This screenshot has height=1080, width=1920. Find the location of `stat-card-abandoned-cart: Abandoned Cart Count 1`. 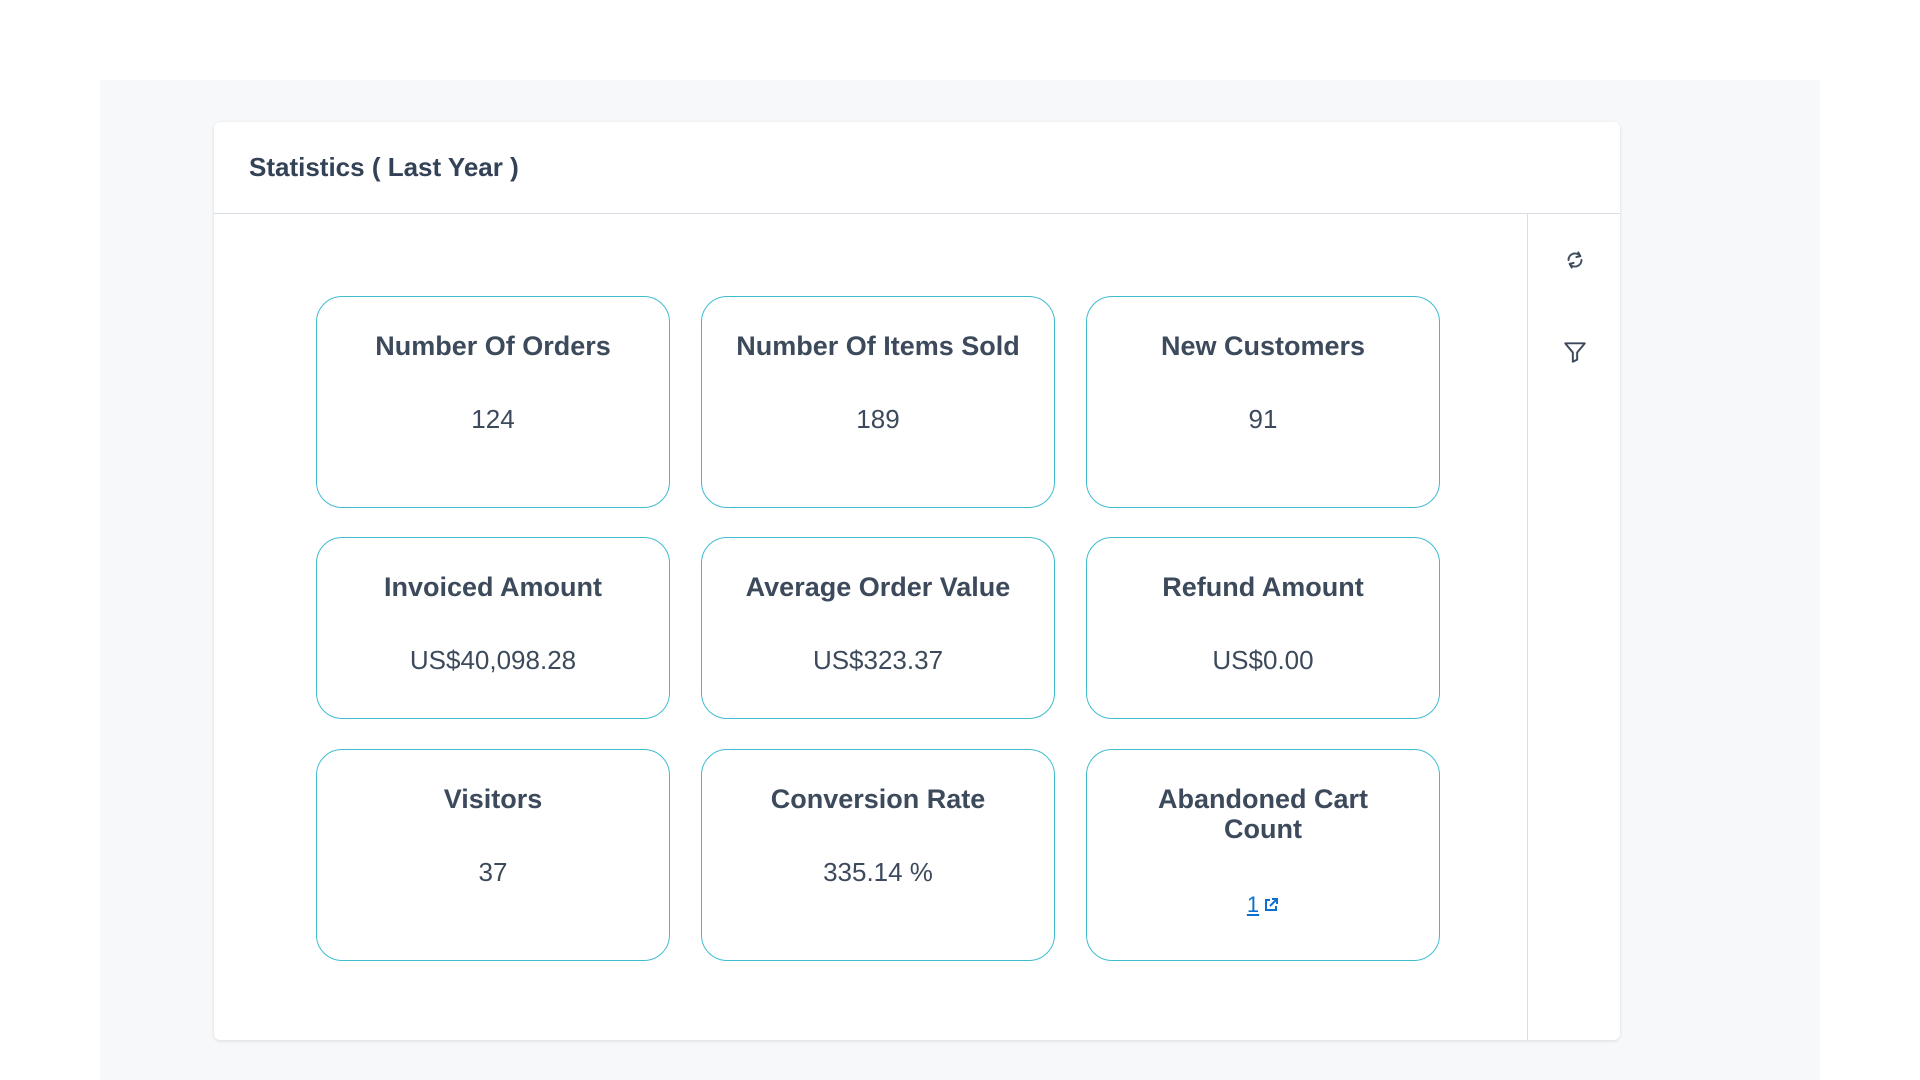

stat-card-abandoned-cart: Abandoned Cart Count 1 is located at coordinates (1263, 855).